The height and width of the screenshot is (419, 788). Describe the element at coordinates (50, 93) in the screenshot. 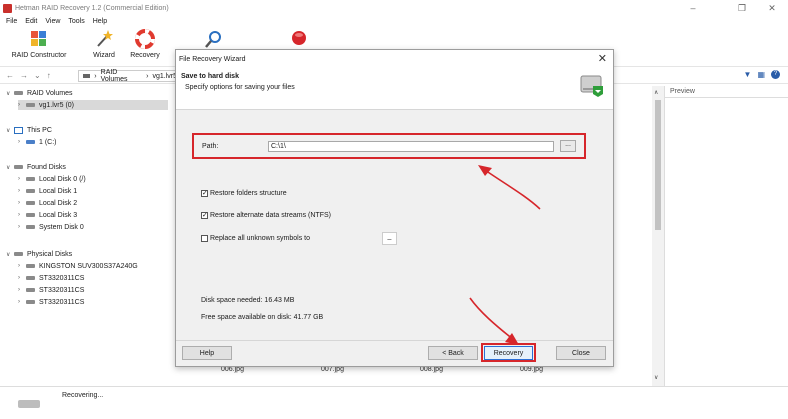

I see `tree-label: RAID Volumes` at that location.